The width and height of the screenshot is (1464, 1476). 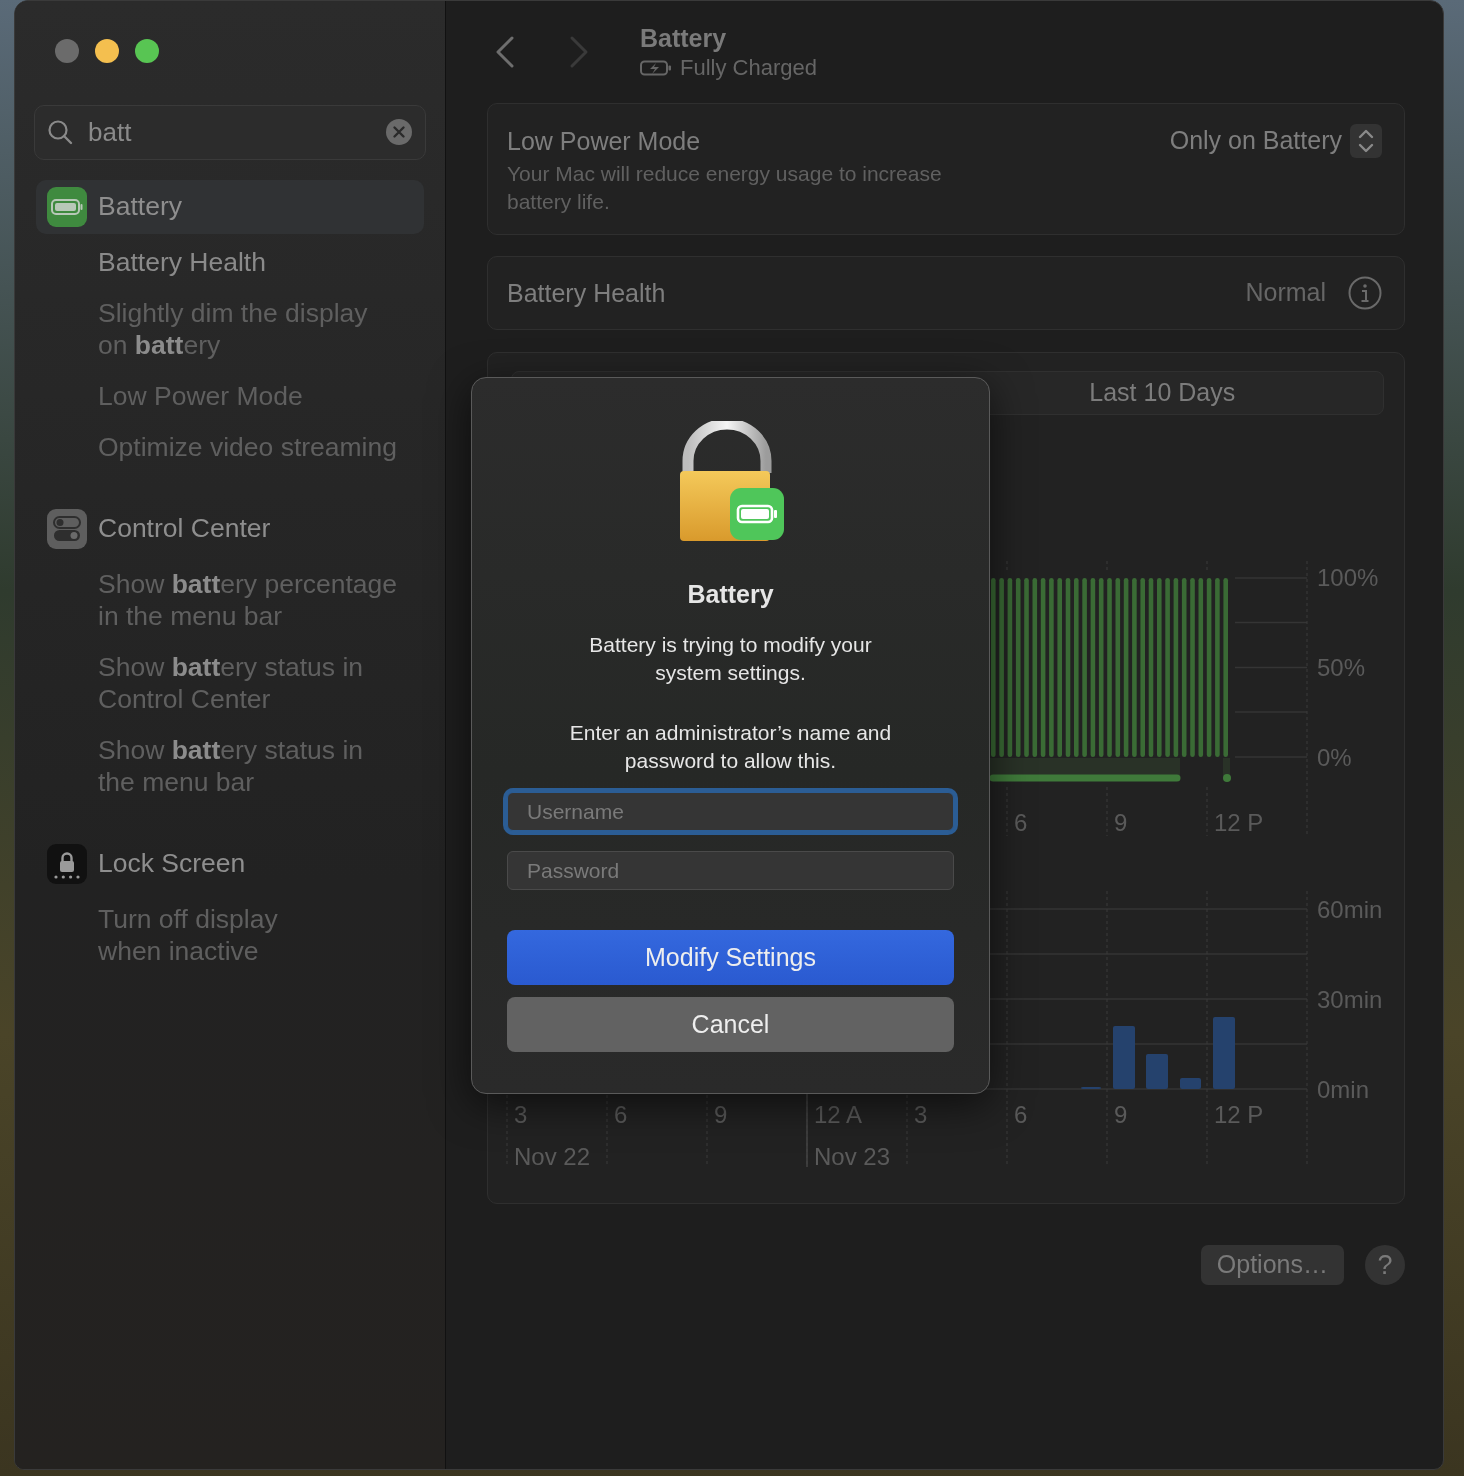 I want to click on zoom-button, so click(x=147, y=51).